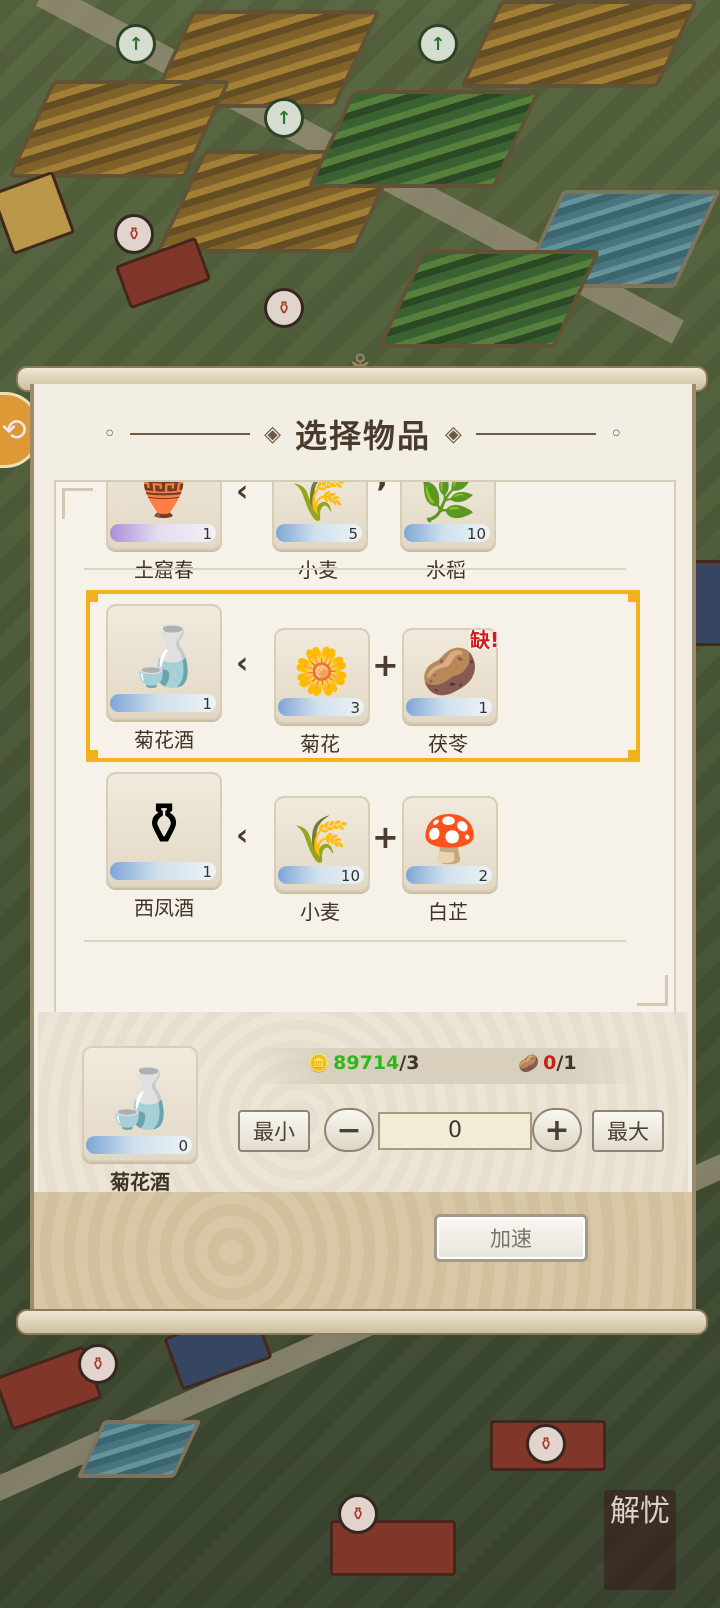 The height and width of the screenshot is (1608, 720). What do you see at coordinates (446, 1066) in the screenshot?
I see `resource-strip: 🪙 89714/3 🥔 0/1` at bounding box center [446, 1066].